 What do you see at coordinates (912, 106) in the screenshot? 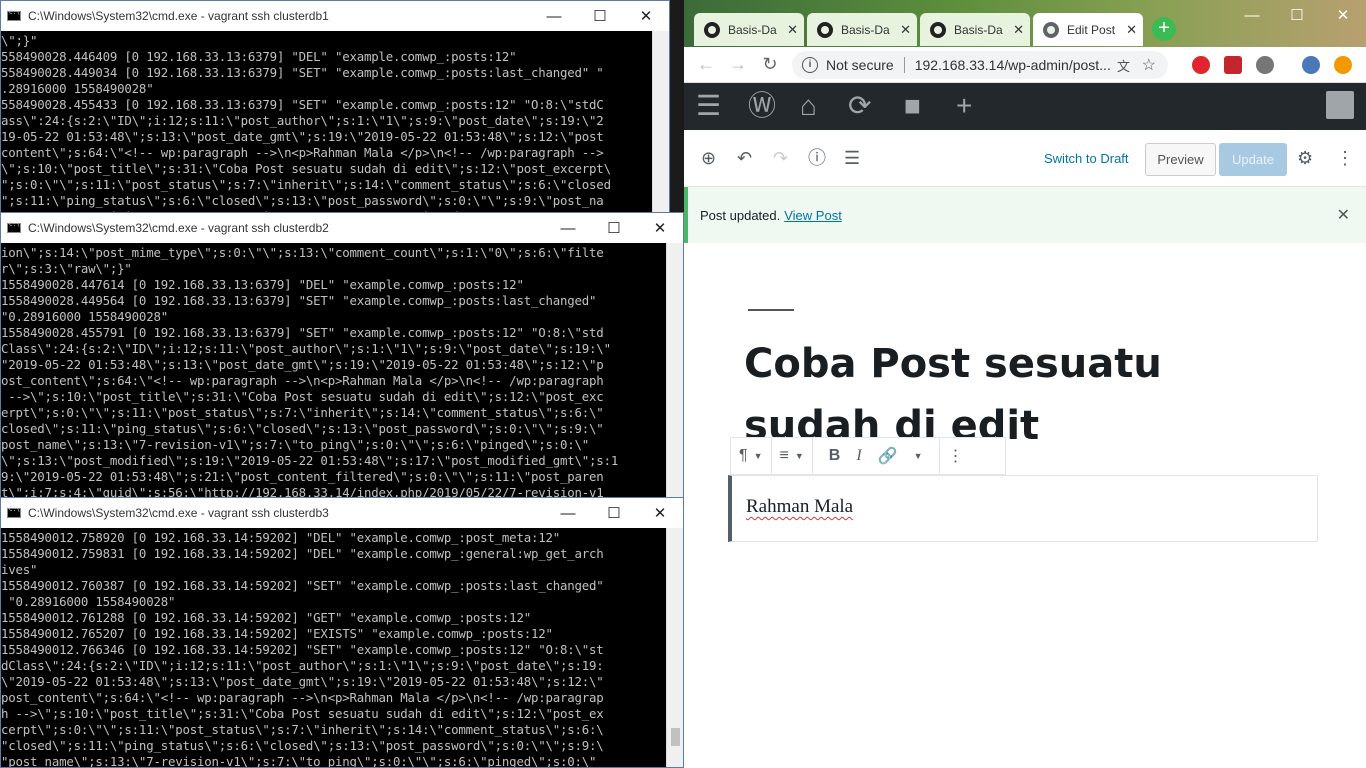
I see `comments-icon: ■` at bounding box center [912, 106].